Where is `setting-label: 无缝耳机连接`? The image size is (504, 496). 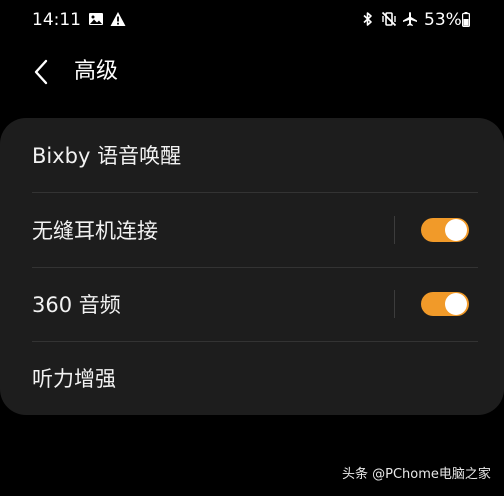 setting-label: 无缝耳机连接 is located at coordinates (95, 231).